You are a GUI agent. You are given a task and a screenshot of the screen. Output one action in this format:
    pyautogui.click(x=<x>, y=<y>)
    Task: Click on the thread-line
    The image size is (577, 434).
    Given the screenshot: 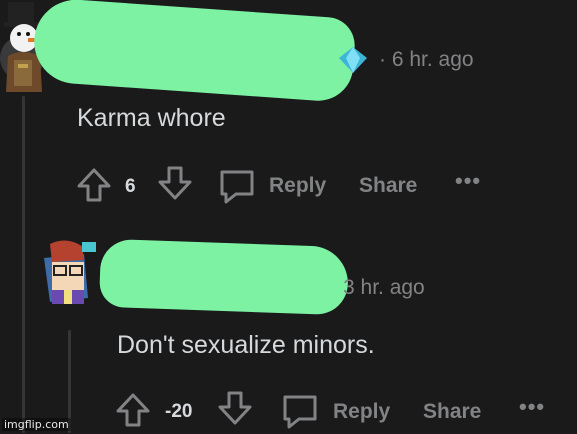 What is the action you would take?
    pyautogui.click(x=23, y=264)
    